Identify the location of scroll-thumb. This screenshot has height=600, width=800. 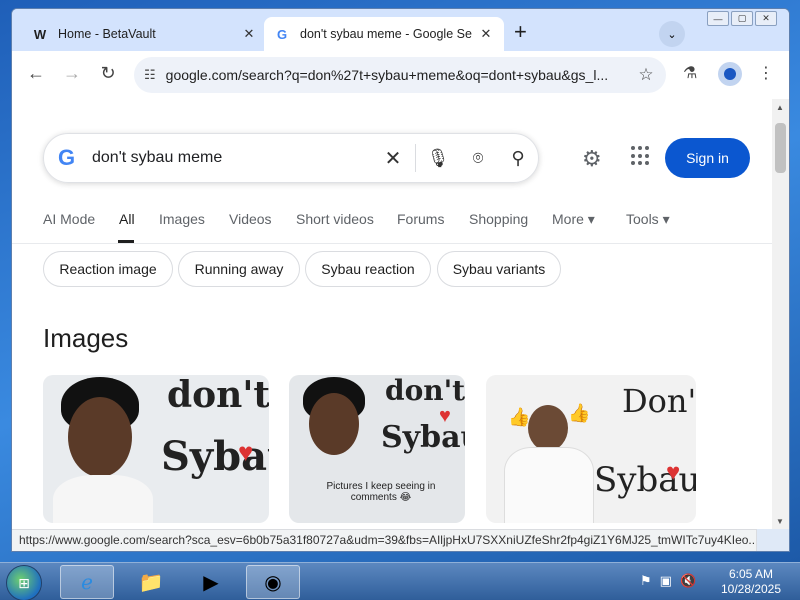
(780, 148).